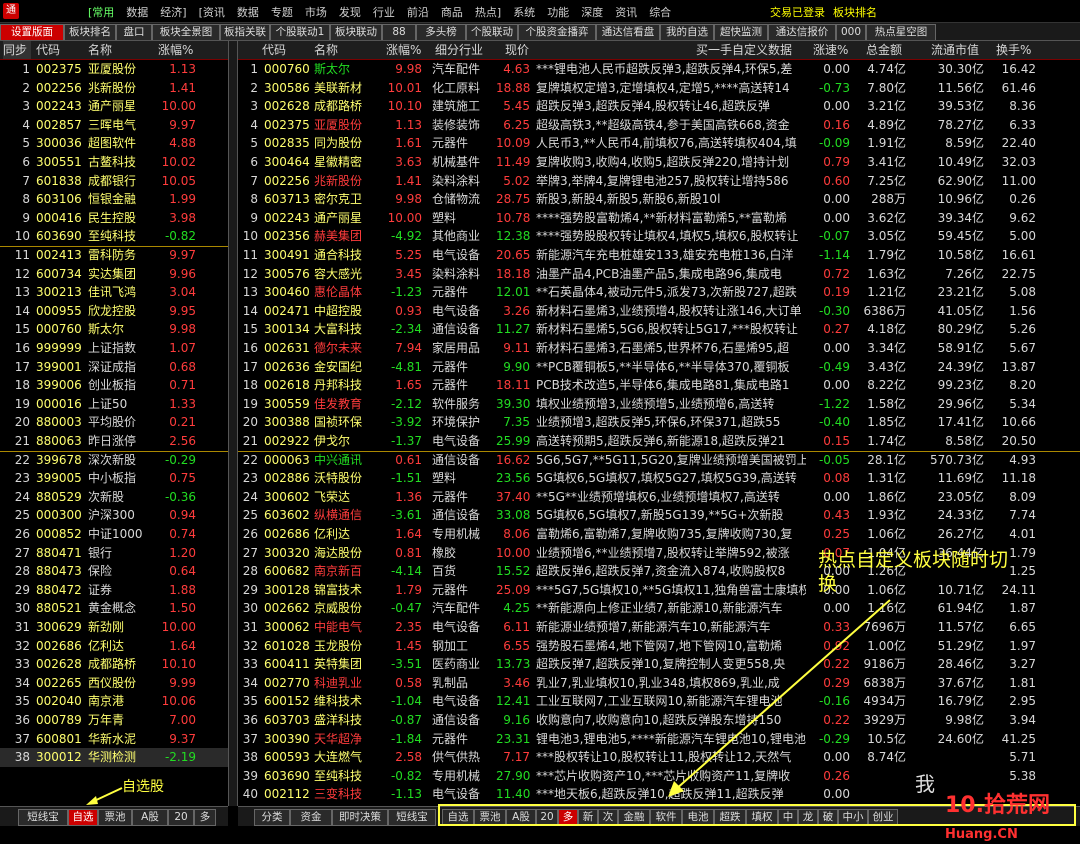 The image size is (1080, 844). Describe the element at coordinates (687, 32) in the screenshot. I see `layout-tab: 我的自选` at that location.